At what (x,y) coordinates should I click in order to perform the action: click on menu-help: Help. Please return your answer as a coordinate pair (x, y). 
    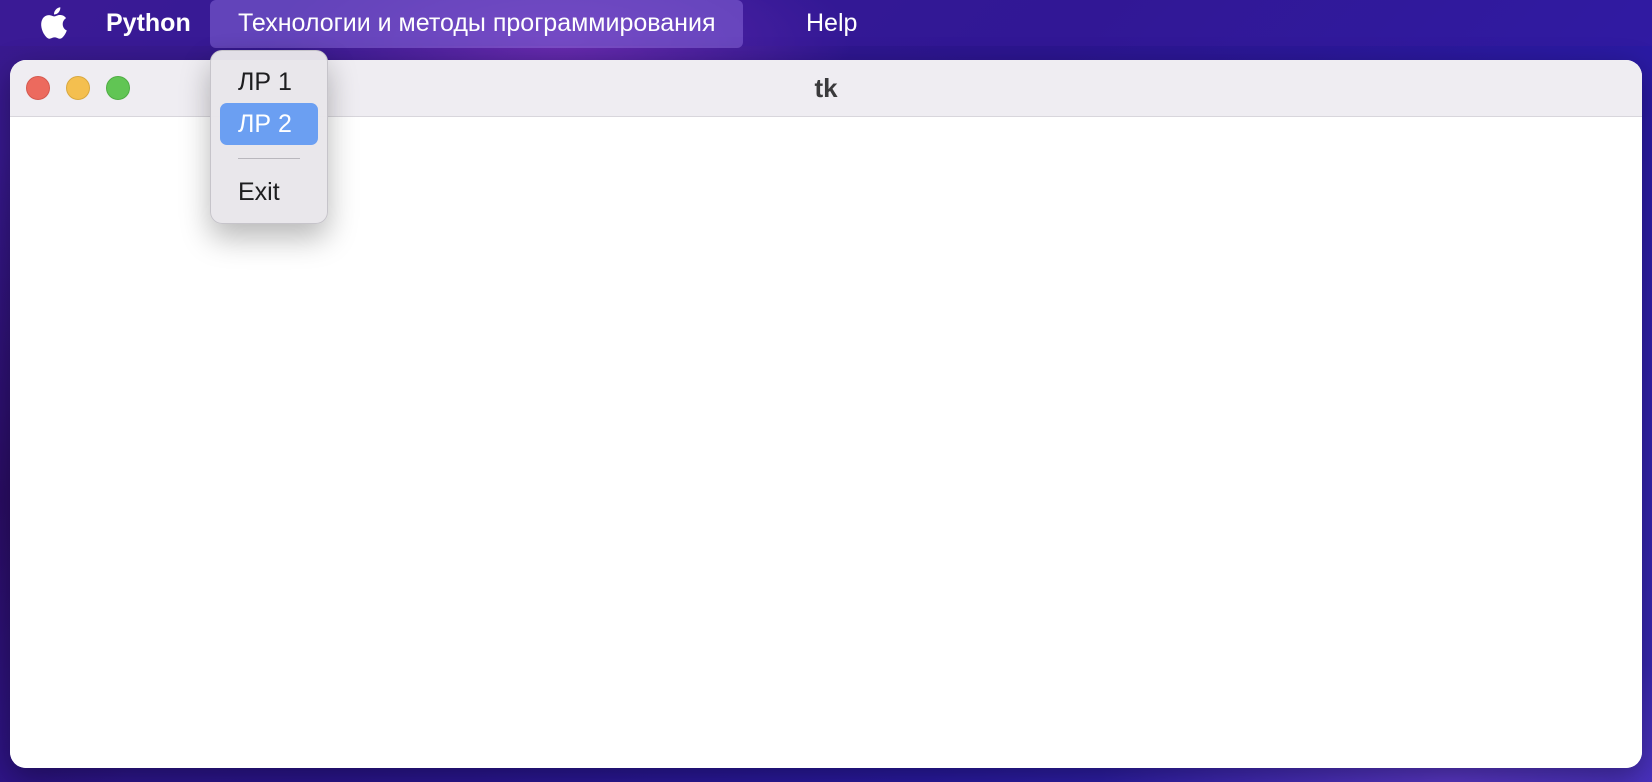
    Looking at the image, I should click on (831, 23).